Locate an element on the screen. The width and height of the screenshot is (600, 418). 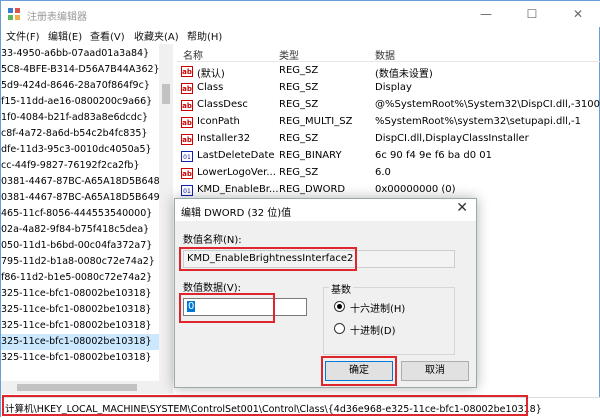
tree-horizontal-scrollbar is located at coordinates (87, 387).